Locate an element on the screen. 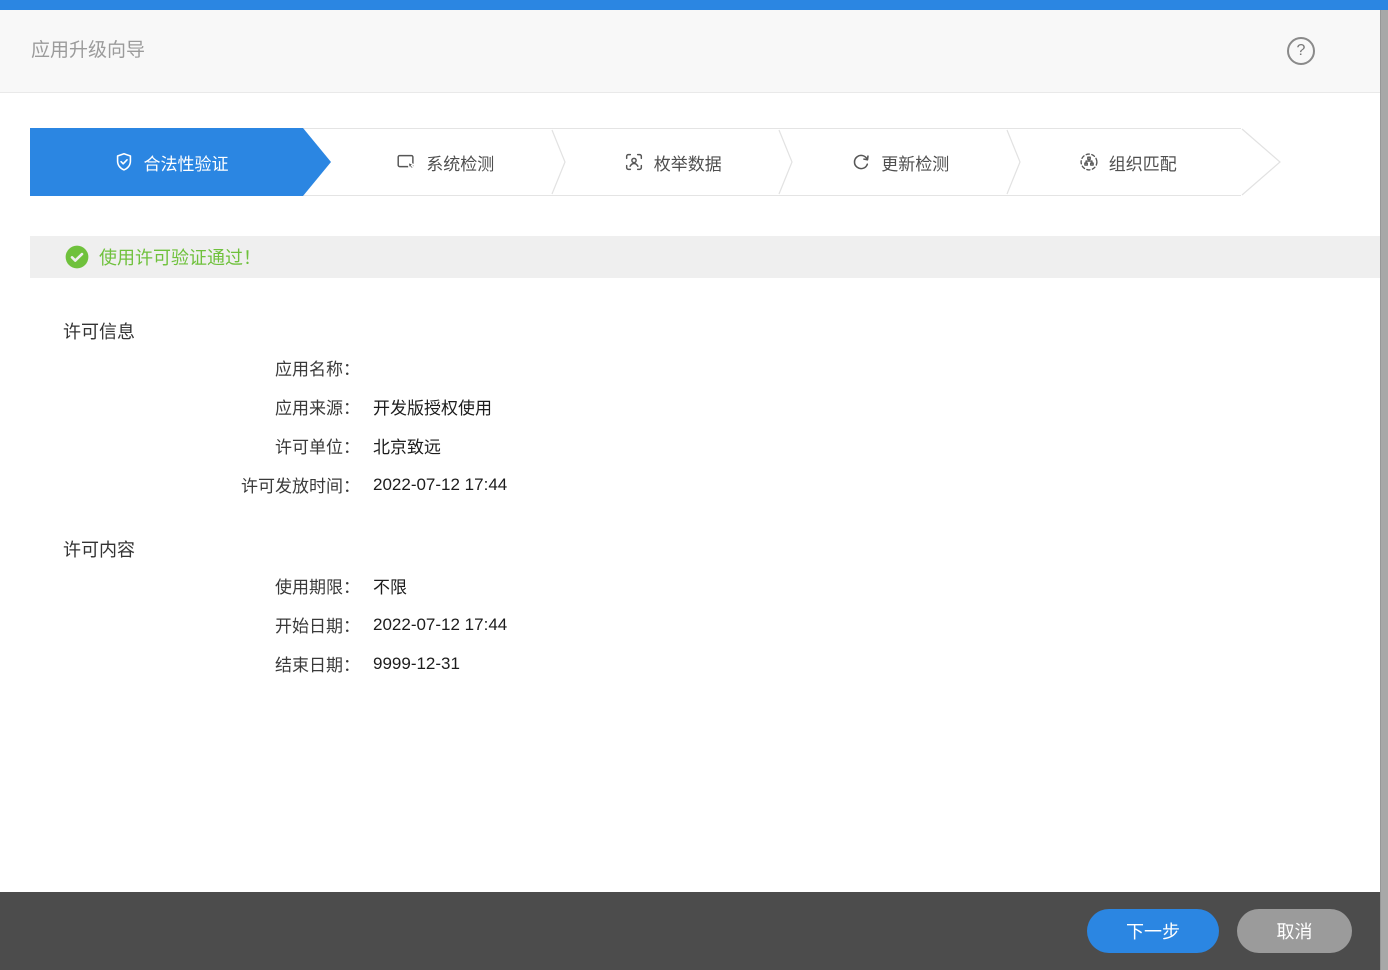  step-label: 更新检测 is located at coordinates (915, 164).